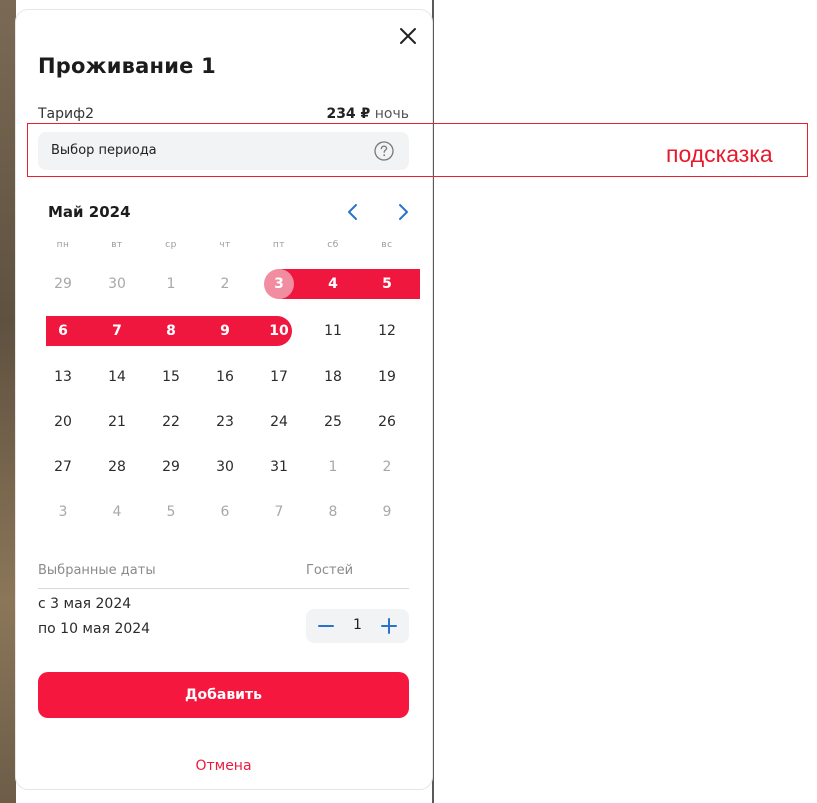 The image size is (817, 803). What do you see at coordinates (171, 331) in the screenshot?
I see `calendar-day-selected: 8` at bounding box center [171, 331].